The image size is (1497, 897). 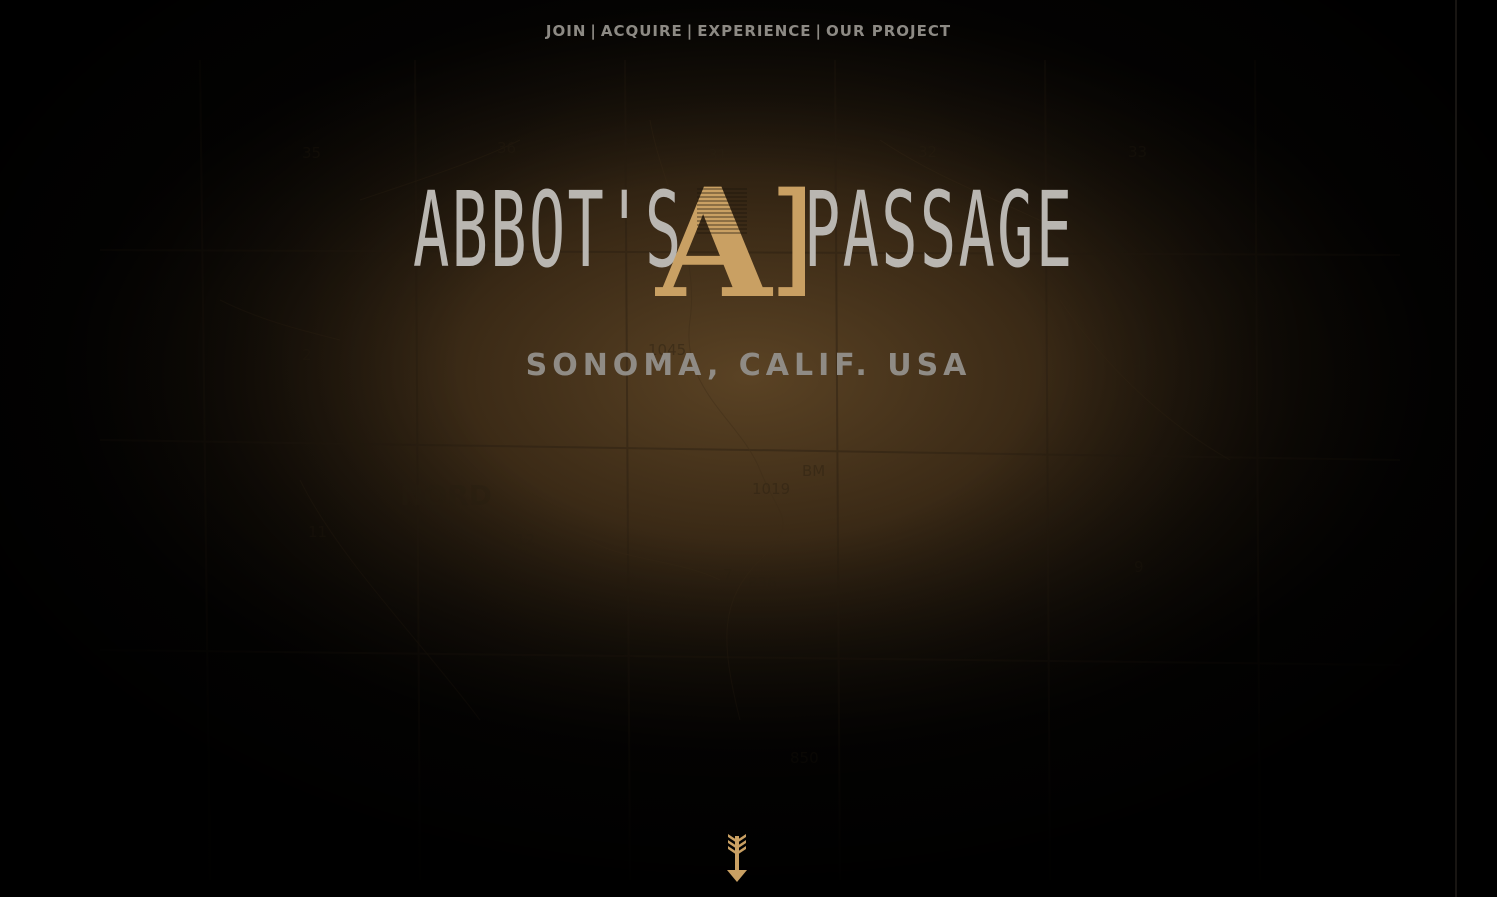 I want to click on svg-text: 35, so click(x=311, y=153).